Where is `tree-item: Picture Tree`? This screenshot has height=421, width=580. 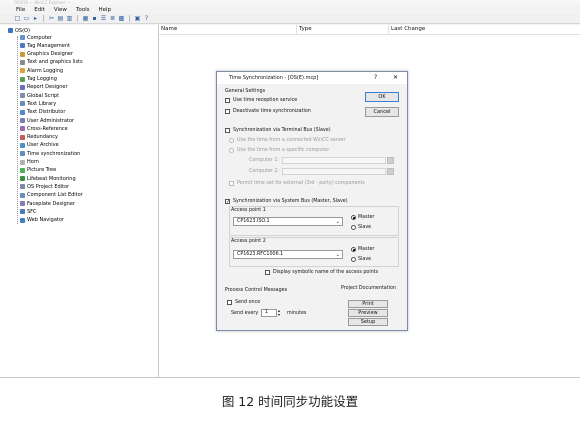
tree-item: Picture Tree is located at coordinates (38, 170).